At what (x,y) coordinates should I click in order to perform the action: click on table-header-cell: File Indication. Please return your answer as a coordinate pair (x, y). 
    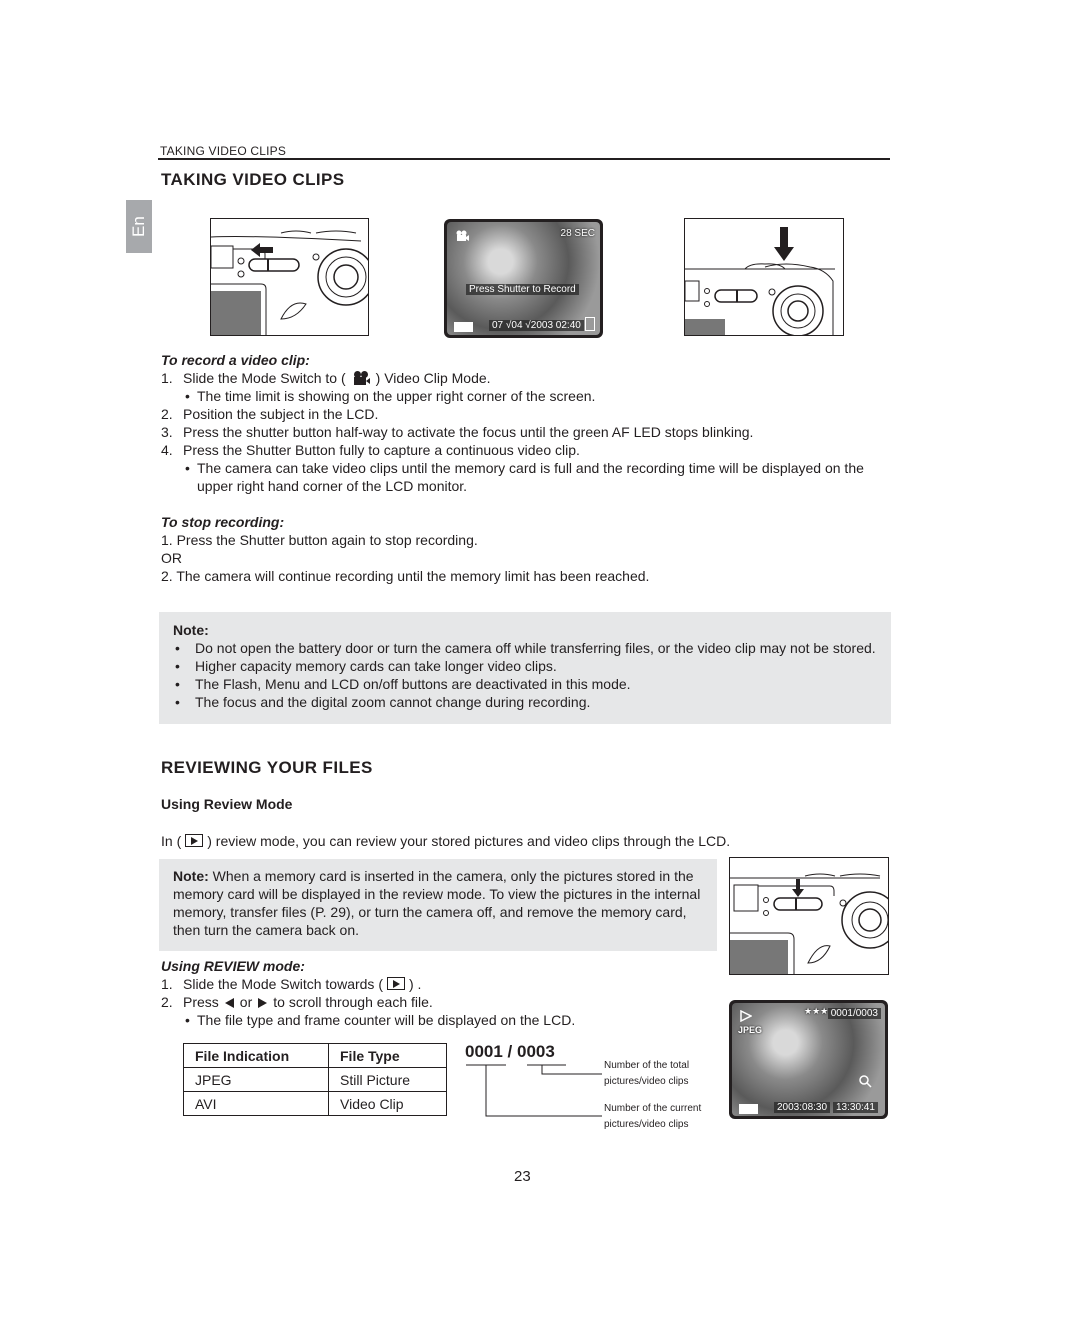
    Looking at the image, I should click on (256, 1055).